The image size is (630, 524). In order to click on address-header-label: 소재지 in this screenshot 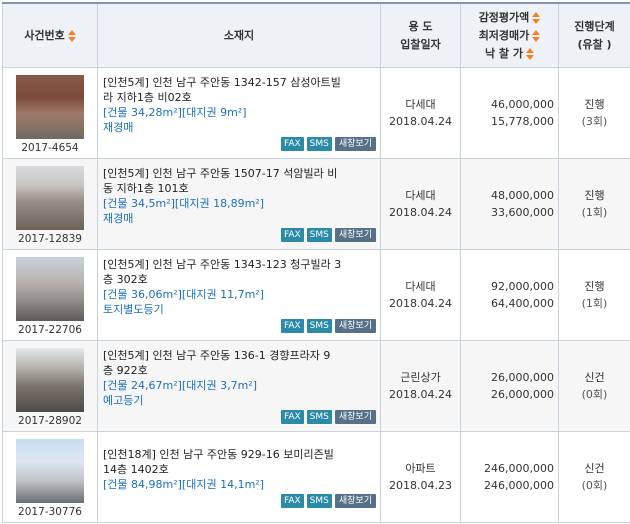, I will do `click(239, 35)`.